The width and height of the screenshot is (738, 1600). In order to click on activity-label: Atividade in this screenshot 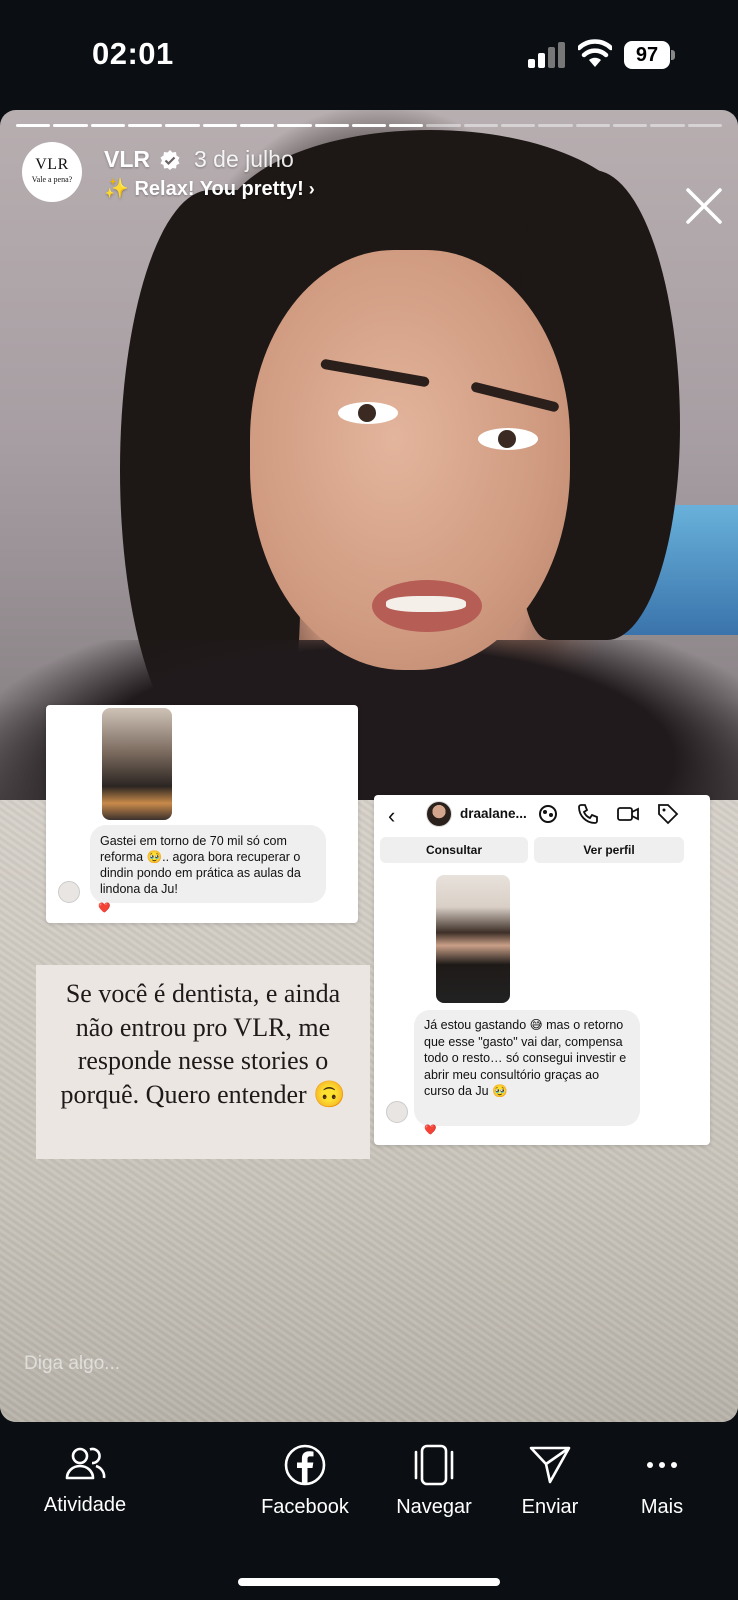, I will do `click(85, 1505)`.